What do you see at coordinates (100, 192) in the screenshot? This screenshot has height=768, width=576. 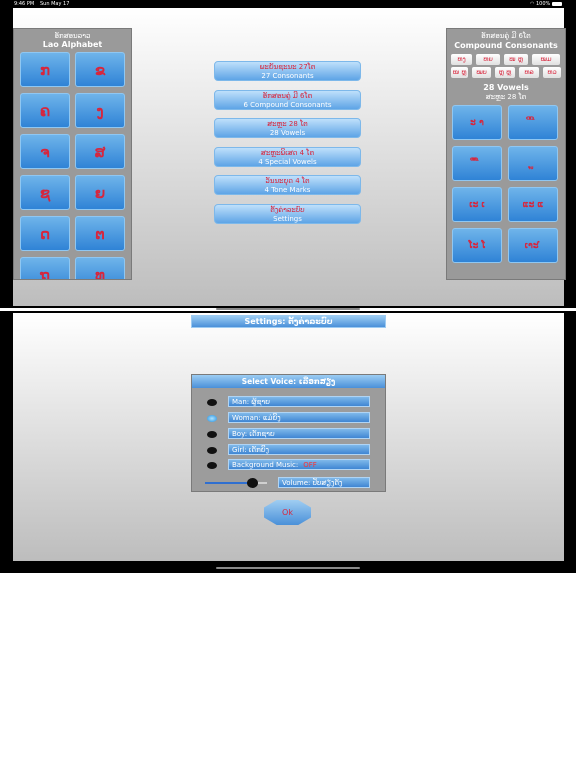 I see `letter-tile: ຍ` at bounding box center [100, 192].